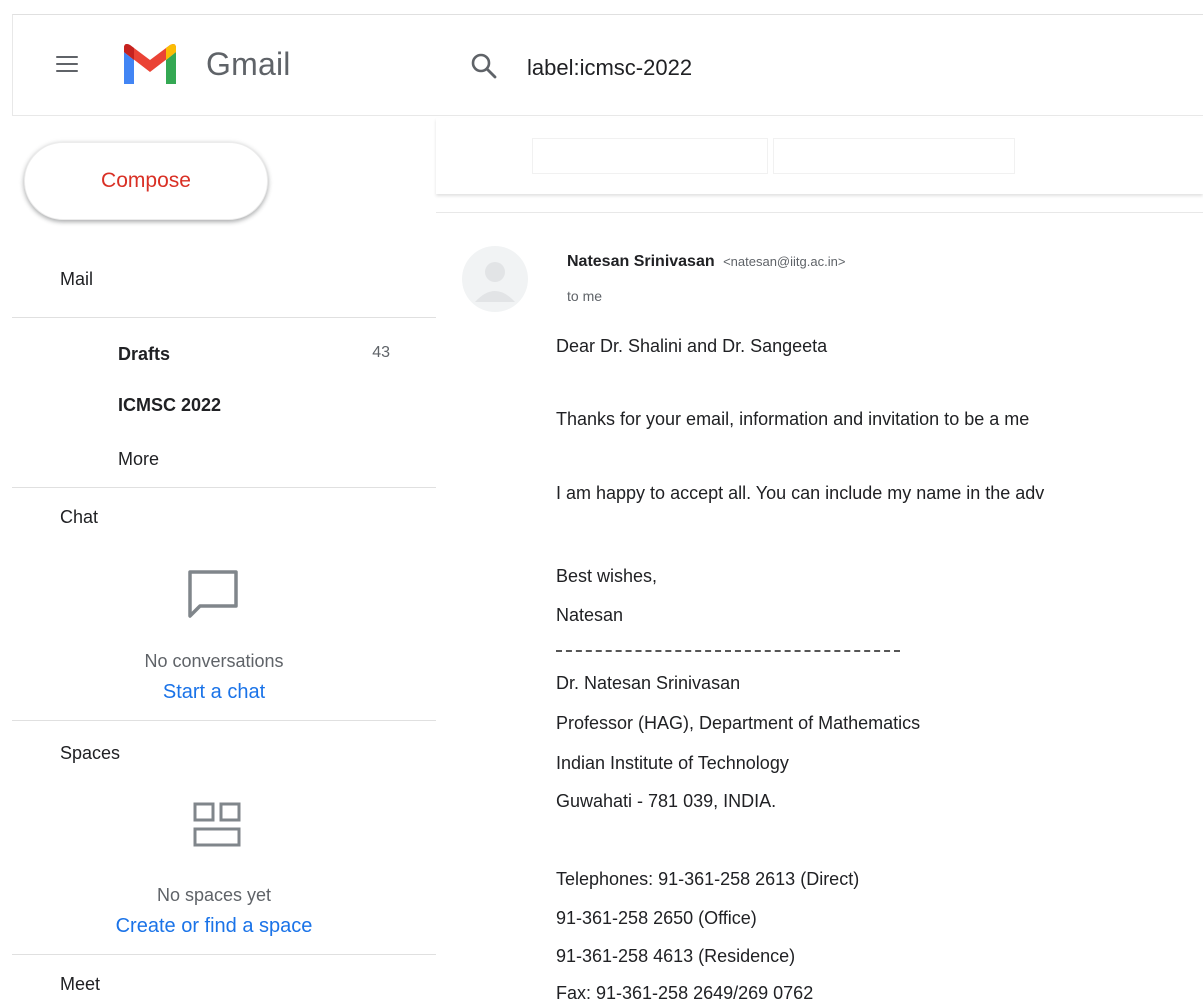  What do you see at coordinates (666, 801) in the screenshot?
I see `body-line: Guwahati - 781 039, INDIA.` at bounding box center [666, 801].